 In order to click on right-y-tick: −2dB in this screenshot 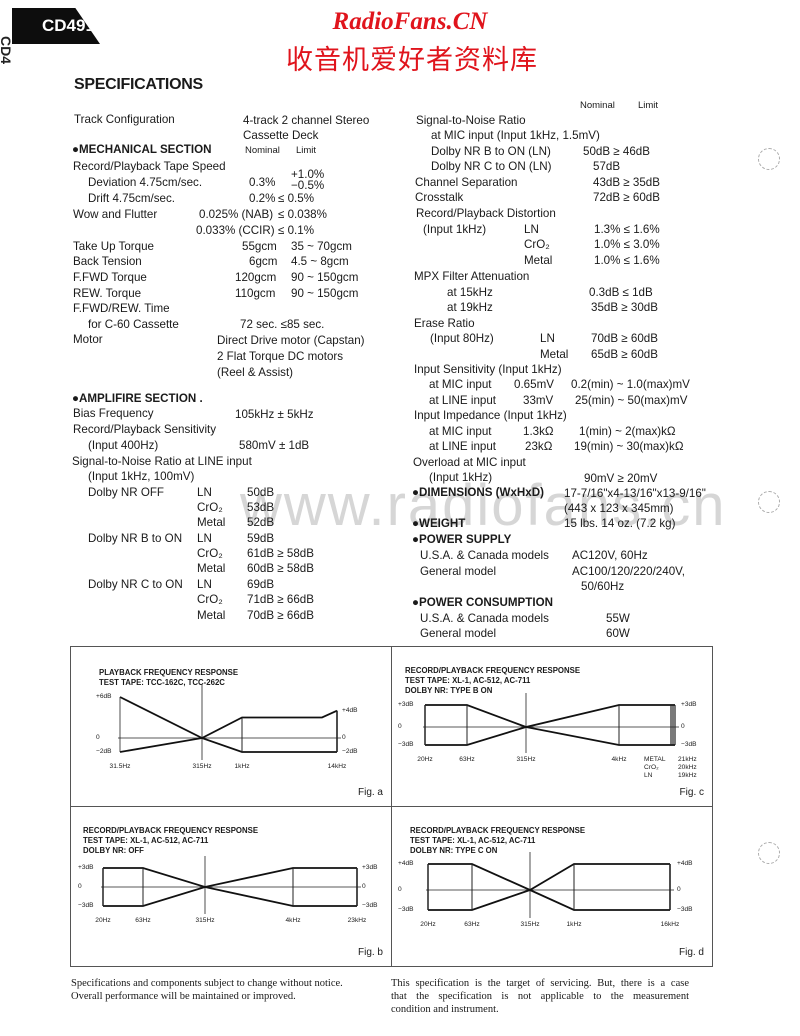, I will do `click(350, 751)`.